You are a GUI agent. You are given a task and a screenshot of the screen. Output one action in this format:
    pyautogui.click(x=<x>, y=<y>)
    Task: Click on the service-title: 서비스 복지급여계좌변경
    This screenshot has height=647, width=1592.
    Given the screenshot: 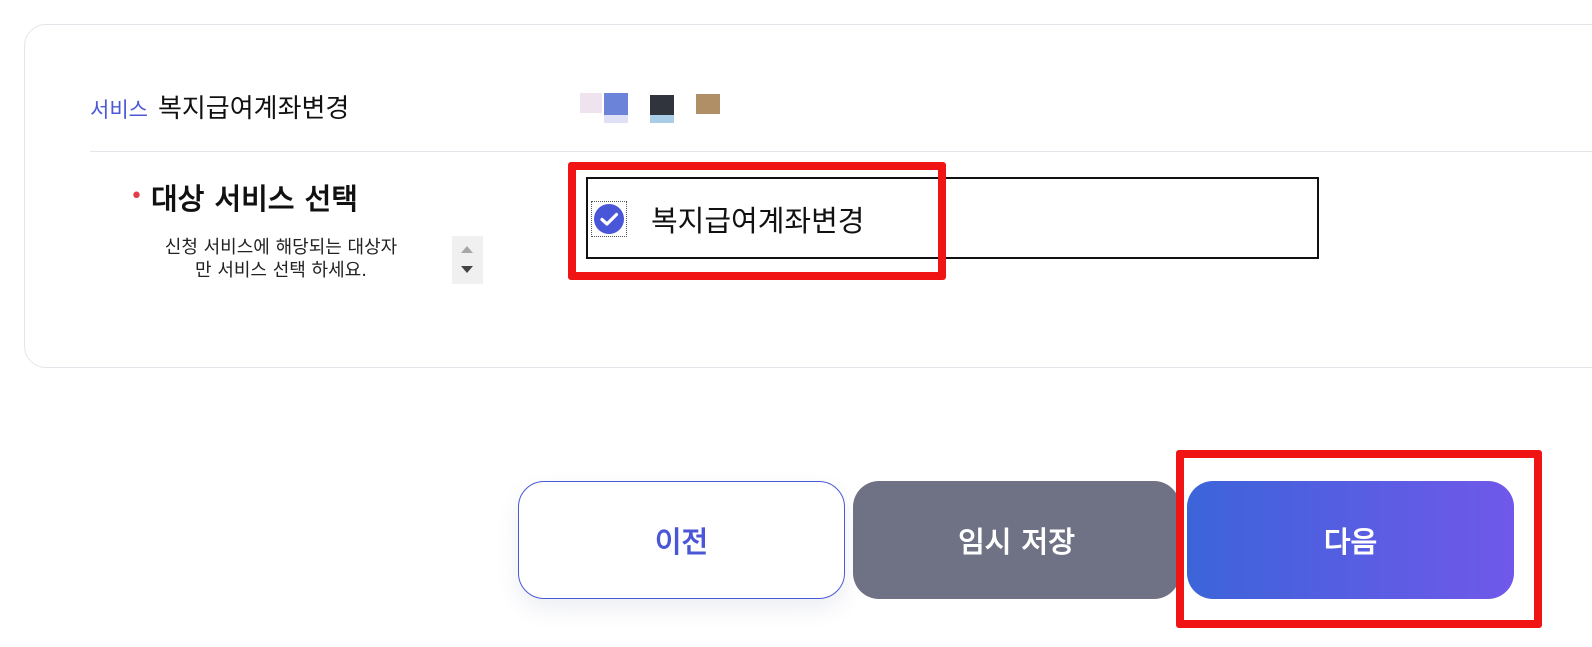 What is the action you would take?
    pyautogui.click(x=219, y=106)
    